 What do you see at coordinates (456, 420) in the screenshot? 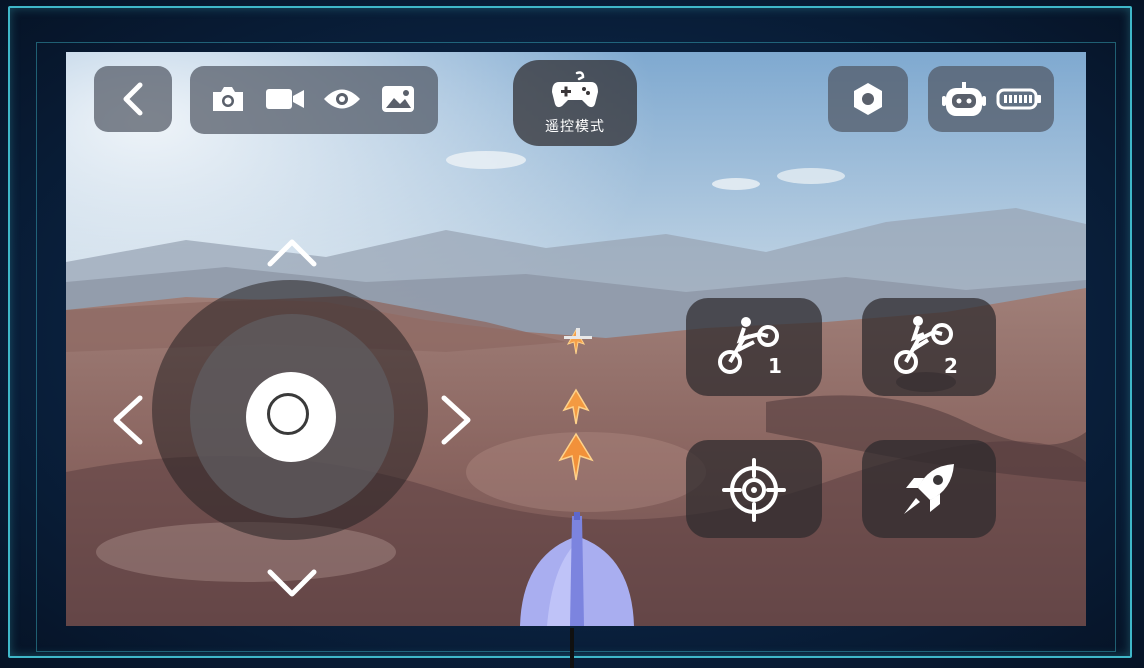
I see `chevron-right-icon` at bounding box center [456, 420].